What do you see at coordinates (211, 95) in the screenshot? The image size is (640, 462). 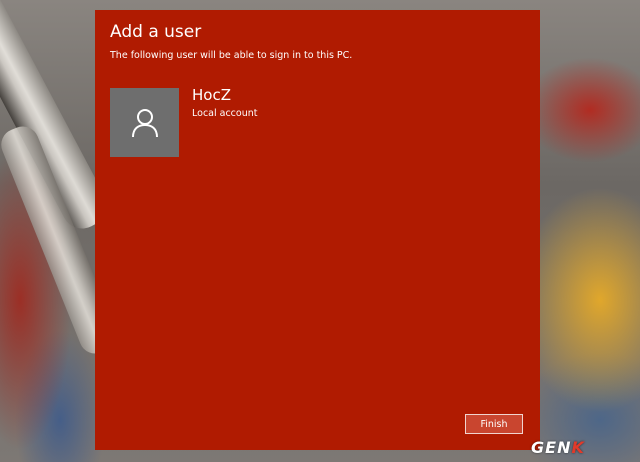 I see `user-name: HocZ` at bounding box center [211, 95].